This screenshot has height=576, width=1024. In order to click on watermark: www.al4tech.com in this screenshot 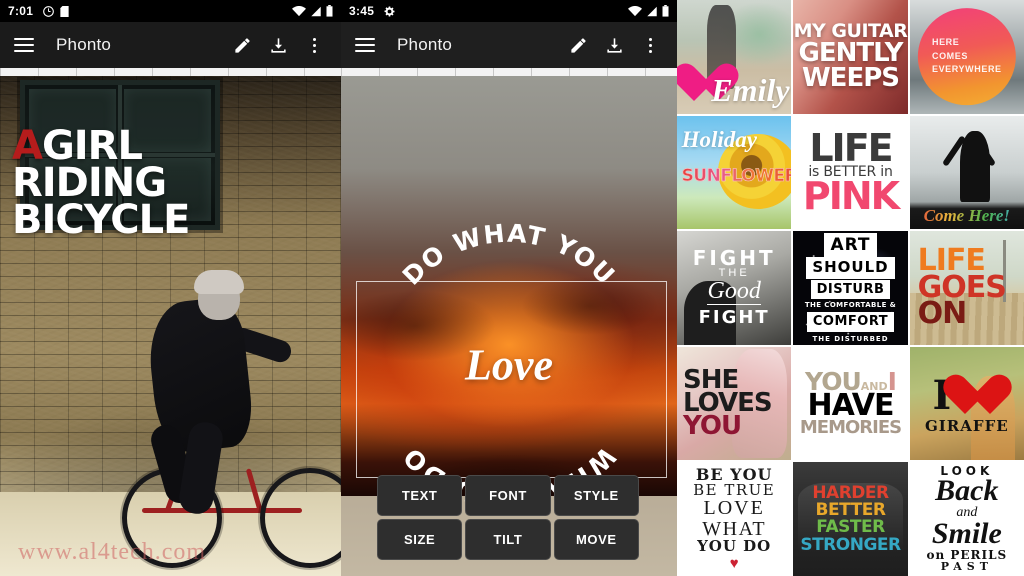, I will do `click(112, 552)`.